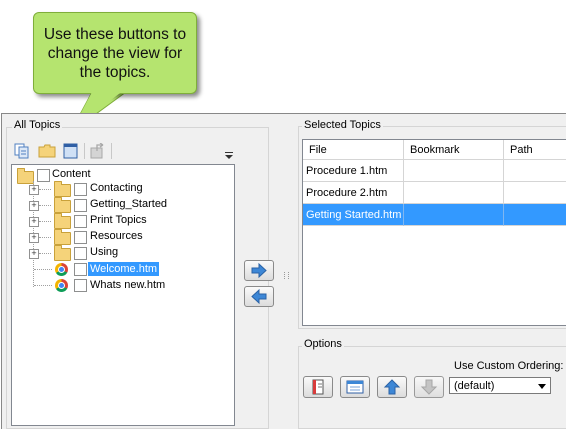  What do you see at coordinates (454, 150) in the screenshot?
I see `column-header-bookmark: Bookmark` at bounding box center [454, 150].